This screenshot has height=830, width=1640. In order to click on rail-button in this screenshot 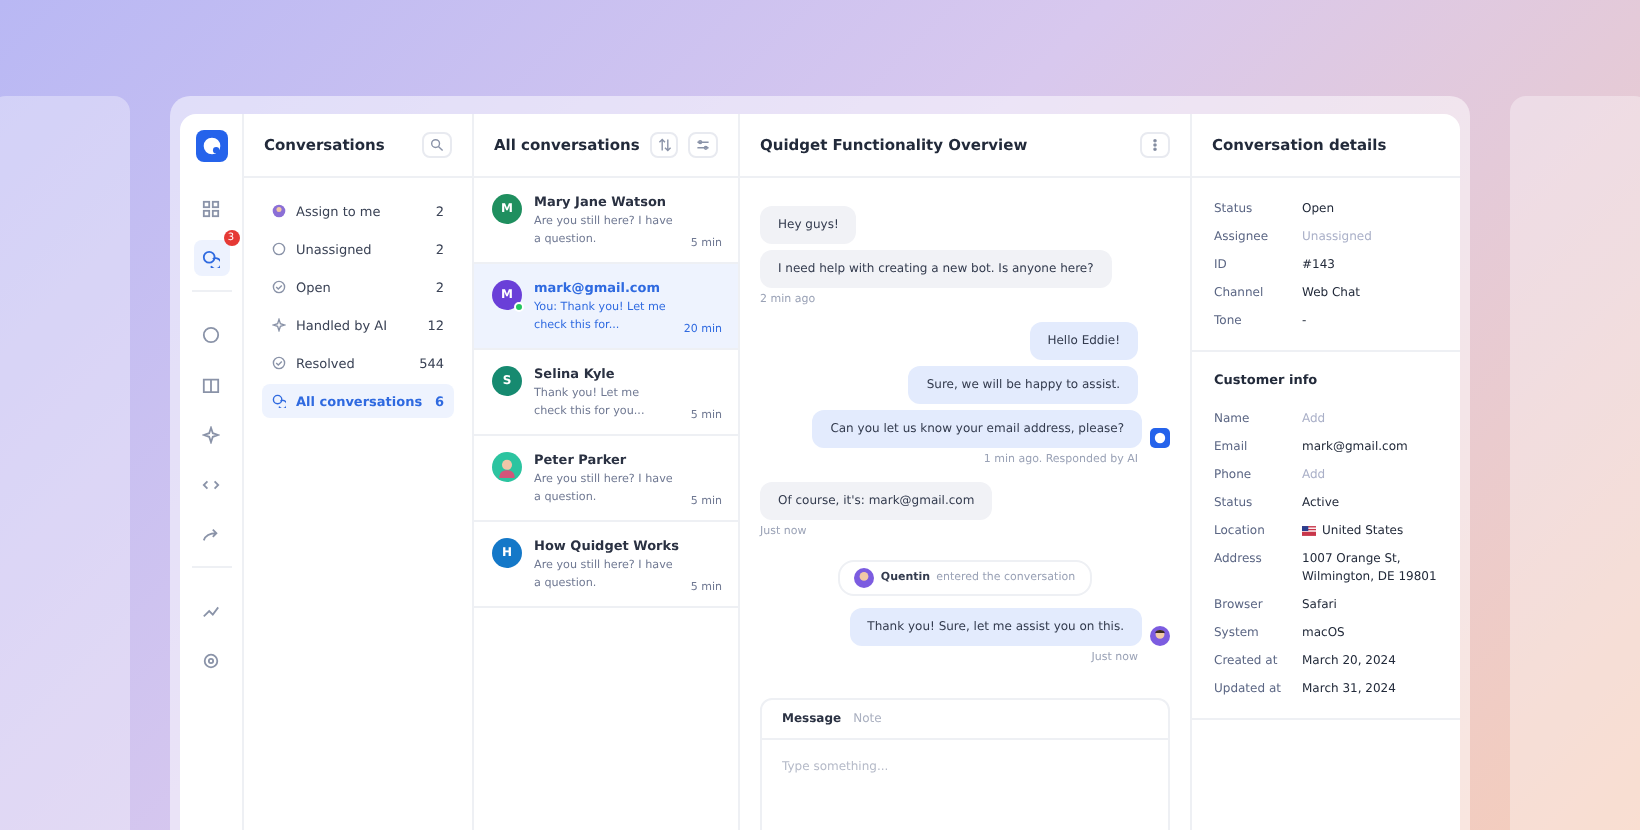, I will do `click(211, 258)`.